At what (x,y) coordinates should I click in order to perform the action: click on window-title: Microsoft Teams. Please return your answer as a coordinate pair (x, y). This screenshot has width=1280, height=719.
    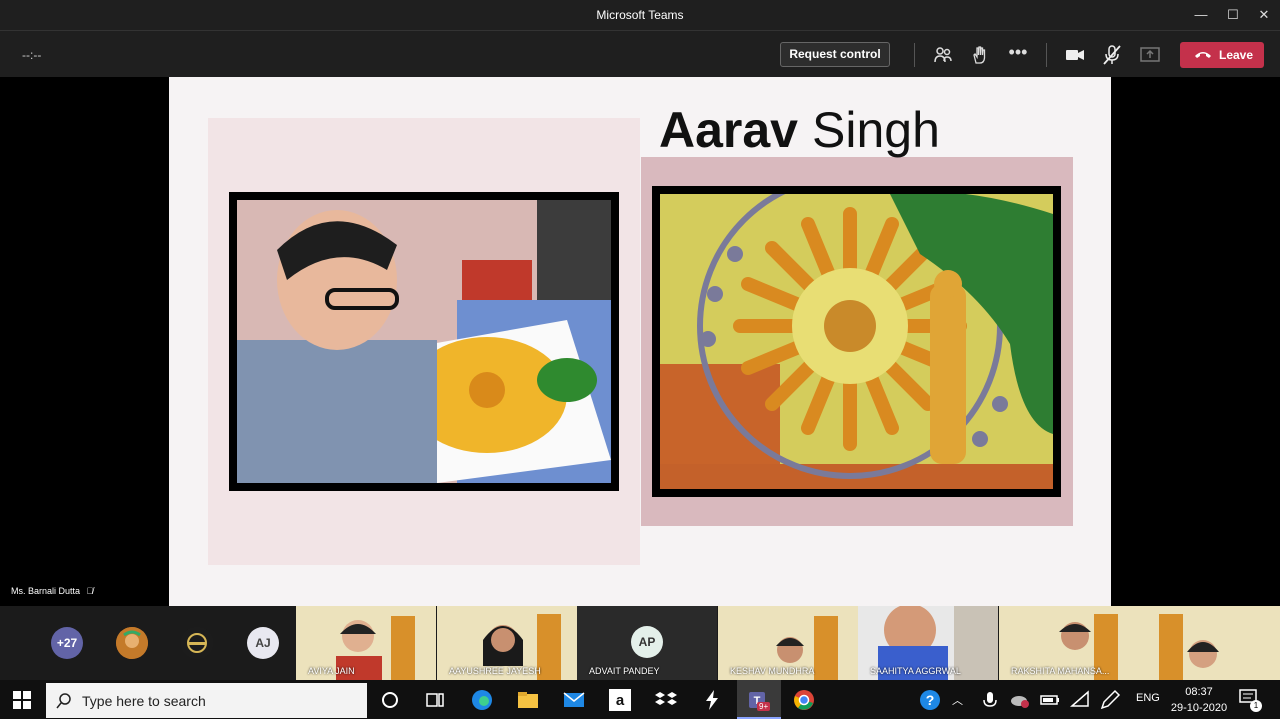
    Looking at the image, I should click on (640, 15).